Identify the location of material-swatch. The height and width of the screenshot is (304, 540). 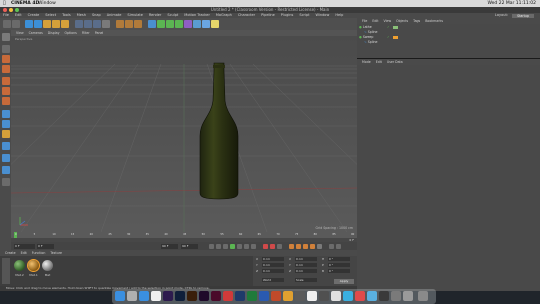
(47, 265).